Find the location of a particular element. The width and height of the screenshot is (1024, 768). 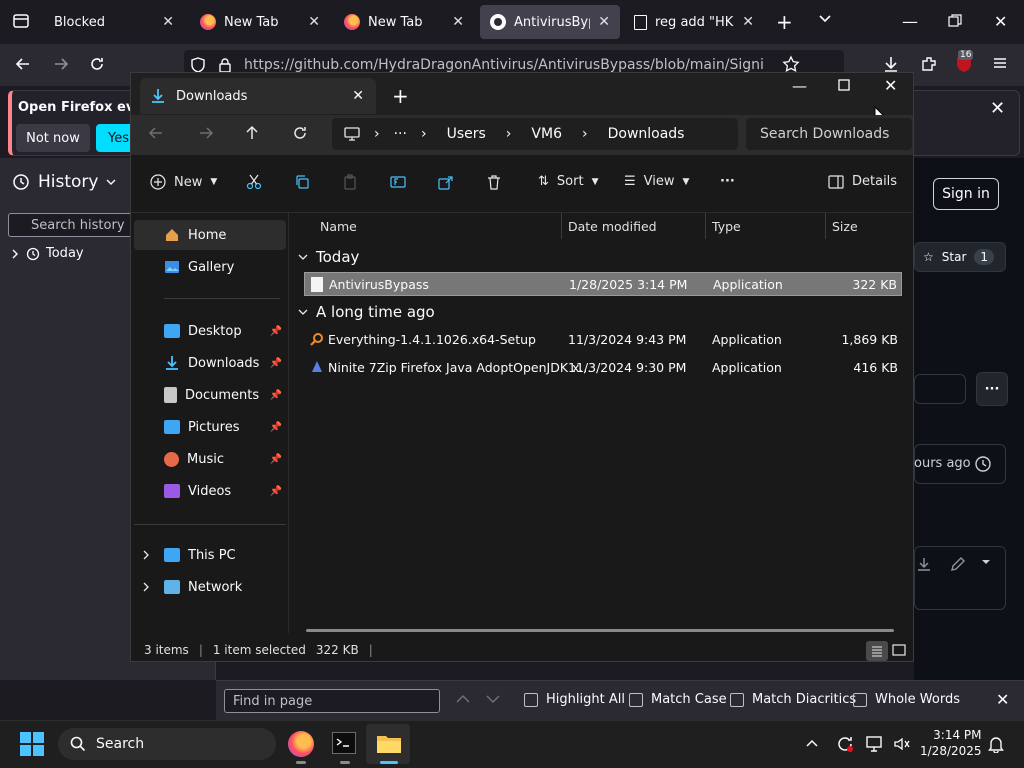

match-case-checkbox: Match Case is located at coordinates (678, 699).